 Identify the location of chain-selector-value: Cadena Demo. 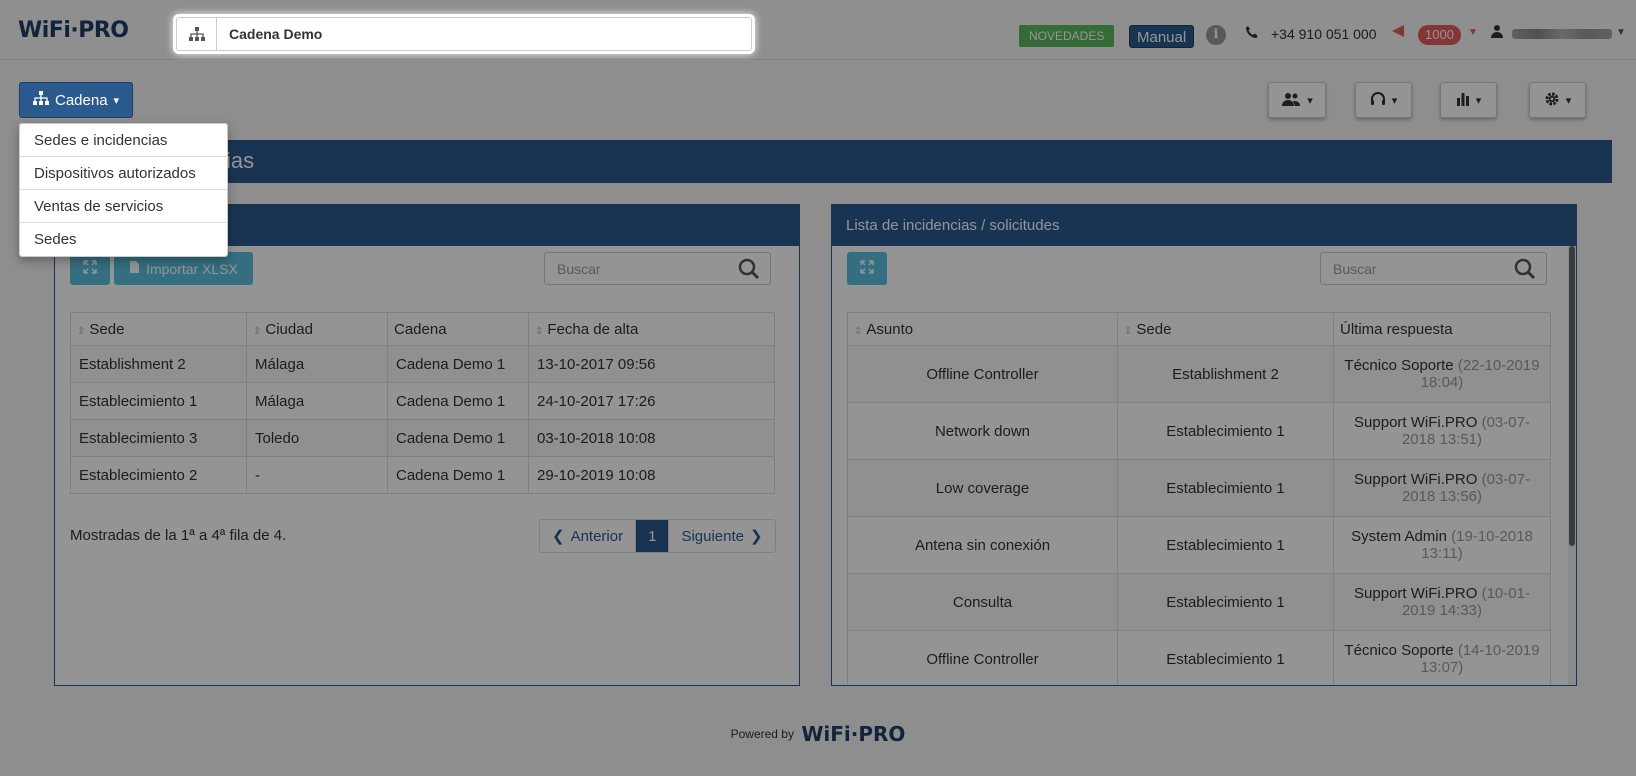
(269, 34).